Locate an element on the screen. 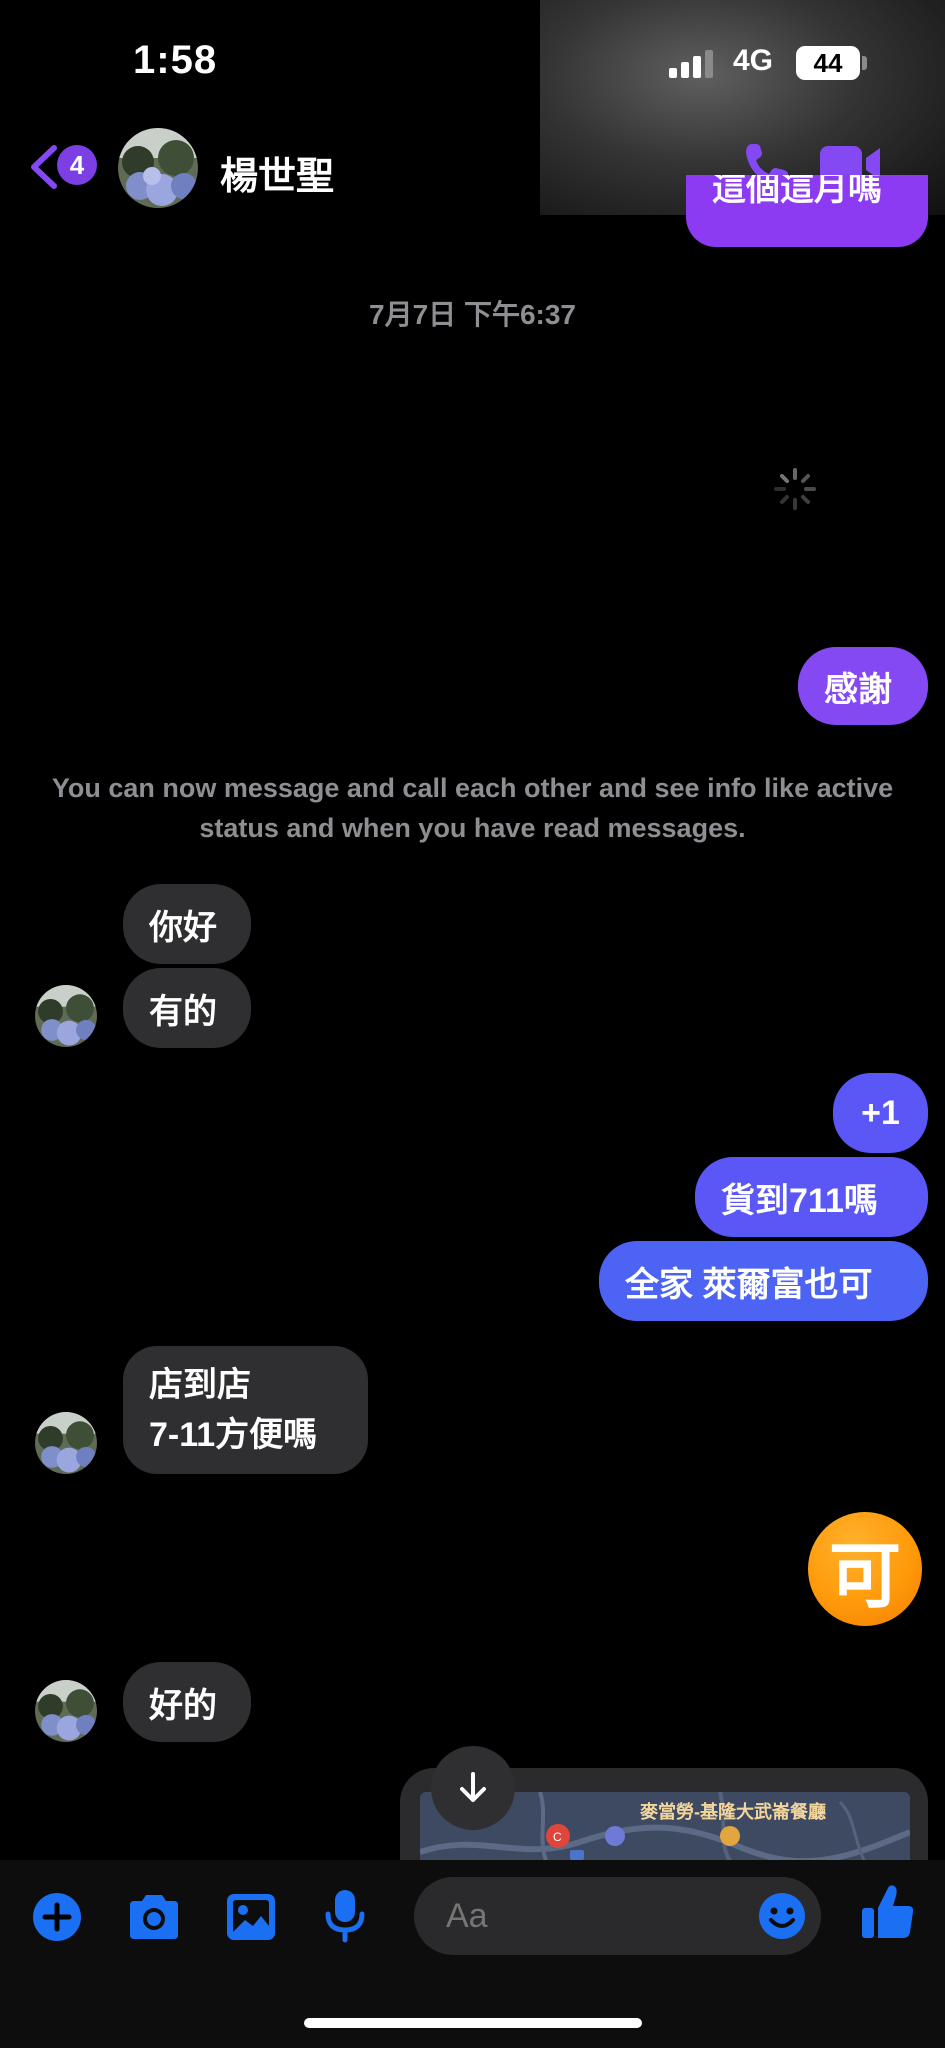 The height and width of the screenshot is (2048, 945). incoming-message-bubble: 店到店 7-11方便嗎 is located at coordinates (245, 1410).